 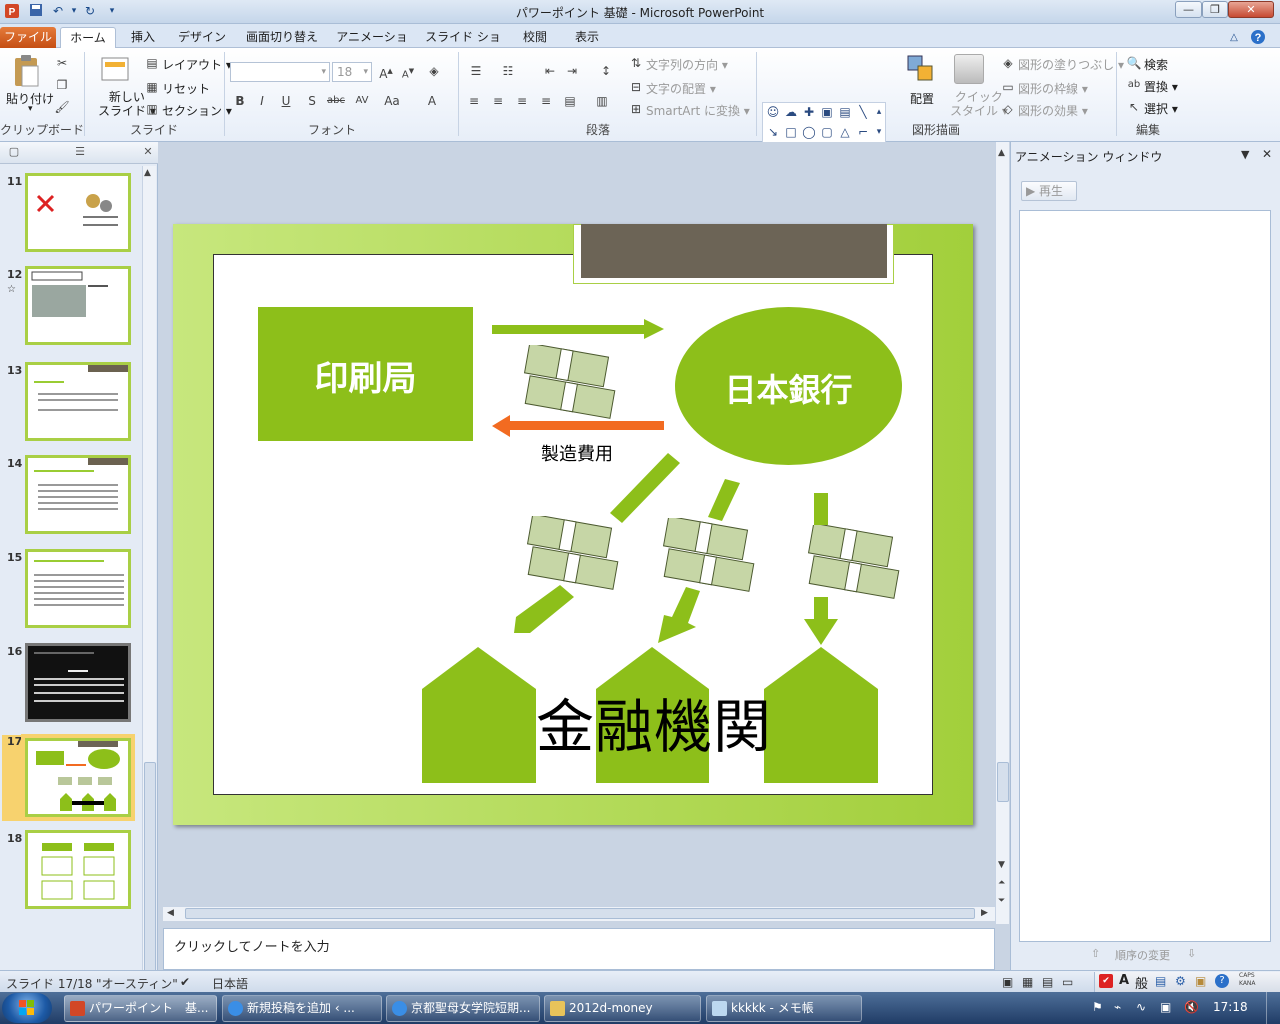 What do you see at coordinates (1222, 981) in the screenshot?
I see `ime-help-icon: ?` at bounding box center [1222, 981].